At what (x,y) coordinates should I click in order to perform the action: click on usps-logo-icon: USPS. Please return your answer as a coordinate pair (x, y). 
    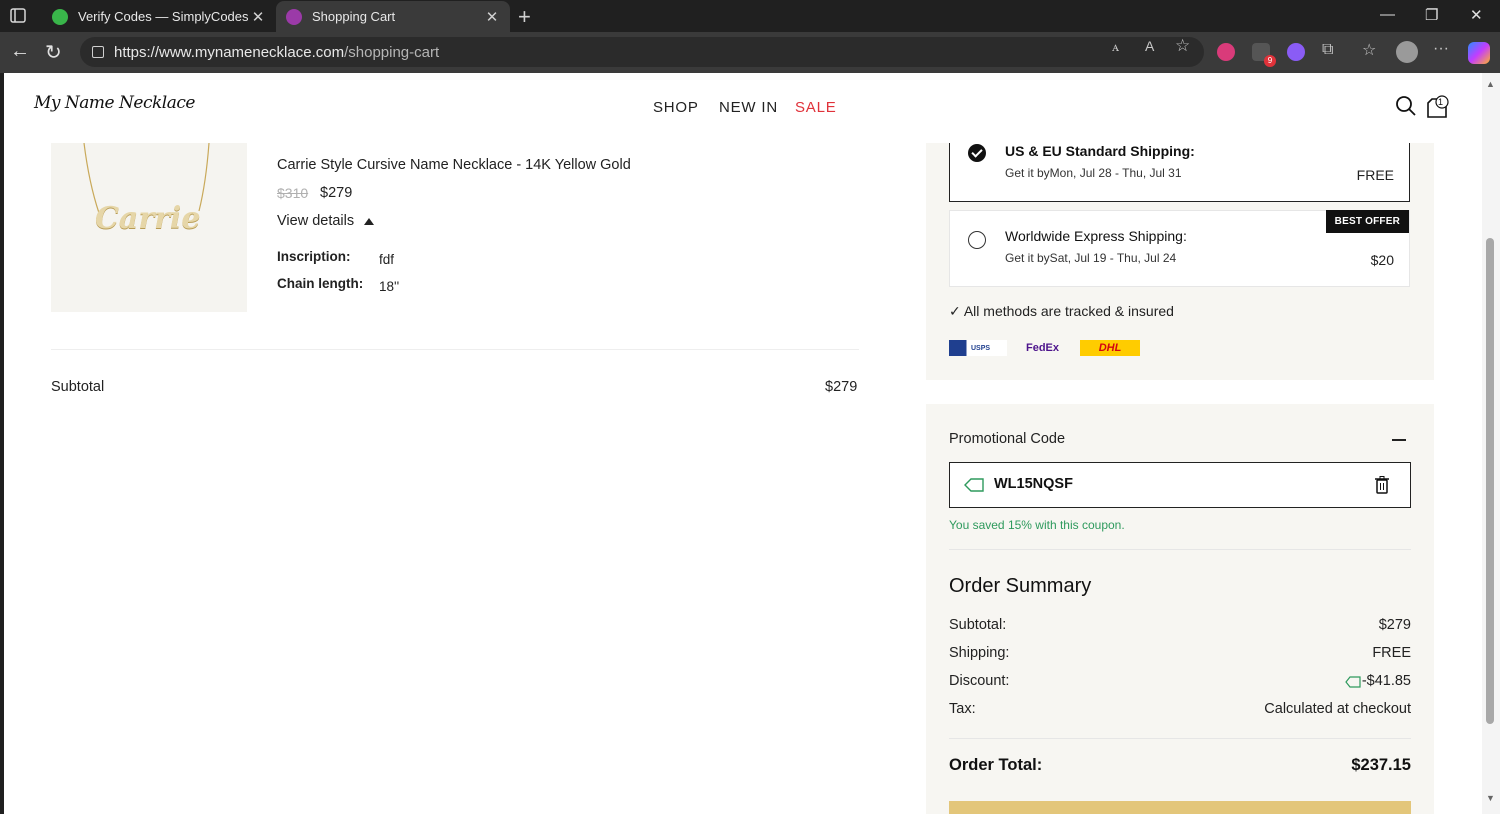
    Looking at the image, I should click on (978, 348).